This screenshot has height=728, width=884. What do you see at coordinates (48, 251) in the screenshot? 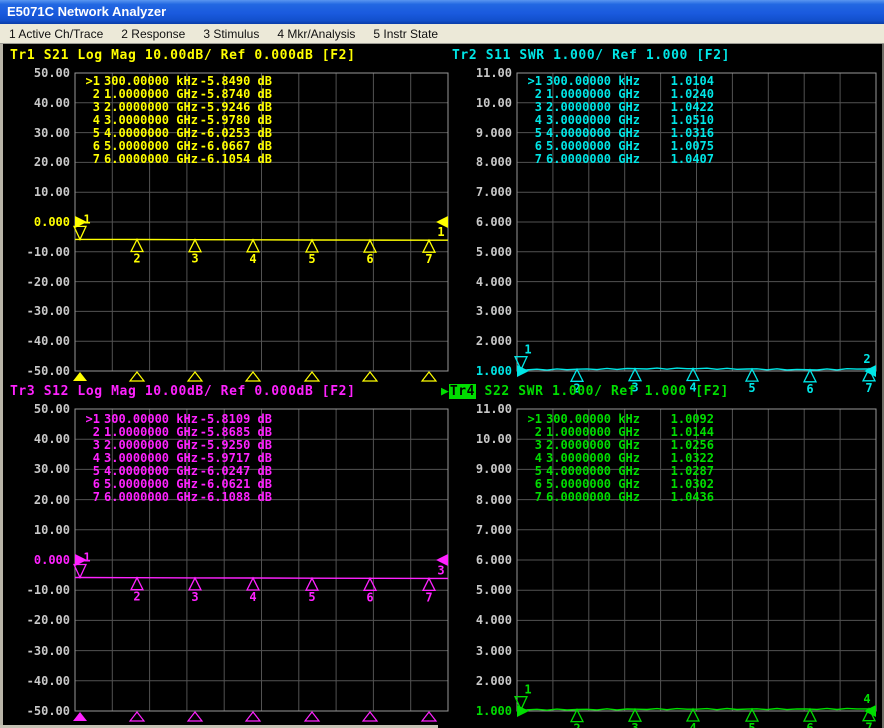
I see `y-axis-label: -10.00` at bounding box center [48, 251].